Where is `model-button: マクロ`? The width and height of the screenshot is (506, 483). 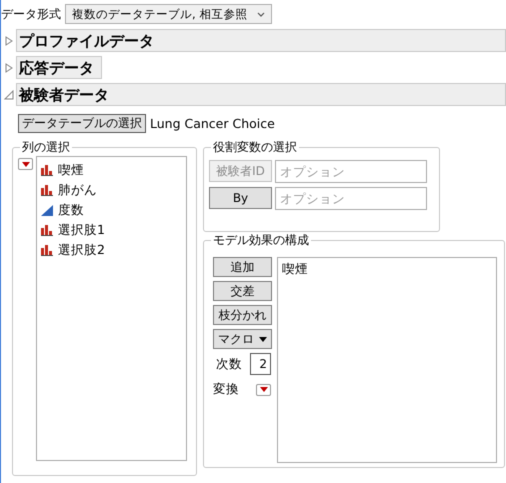
model-button: マクロ is located at coordinates (242, 339).